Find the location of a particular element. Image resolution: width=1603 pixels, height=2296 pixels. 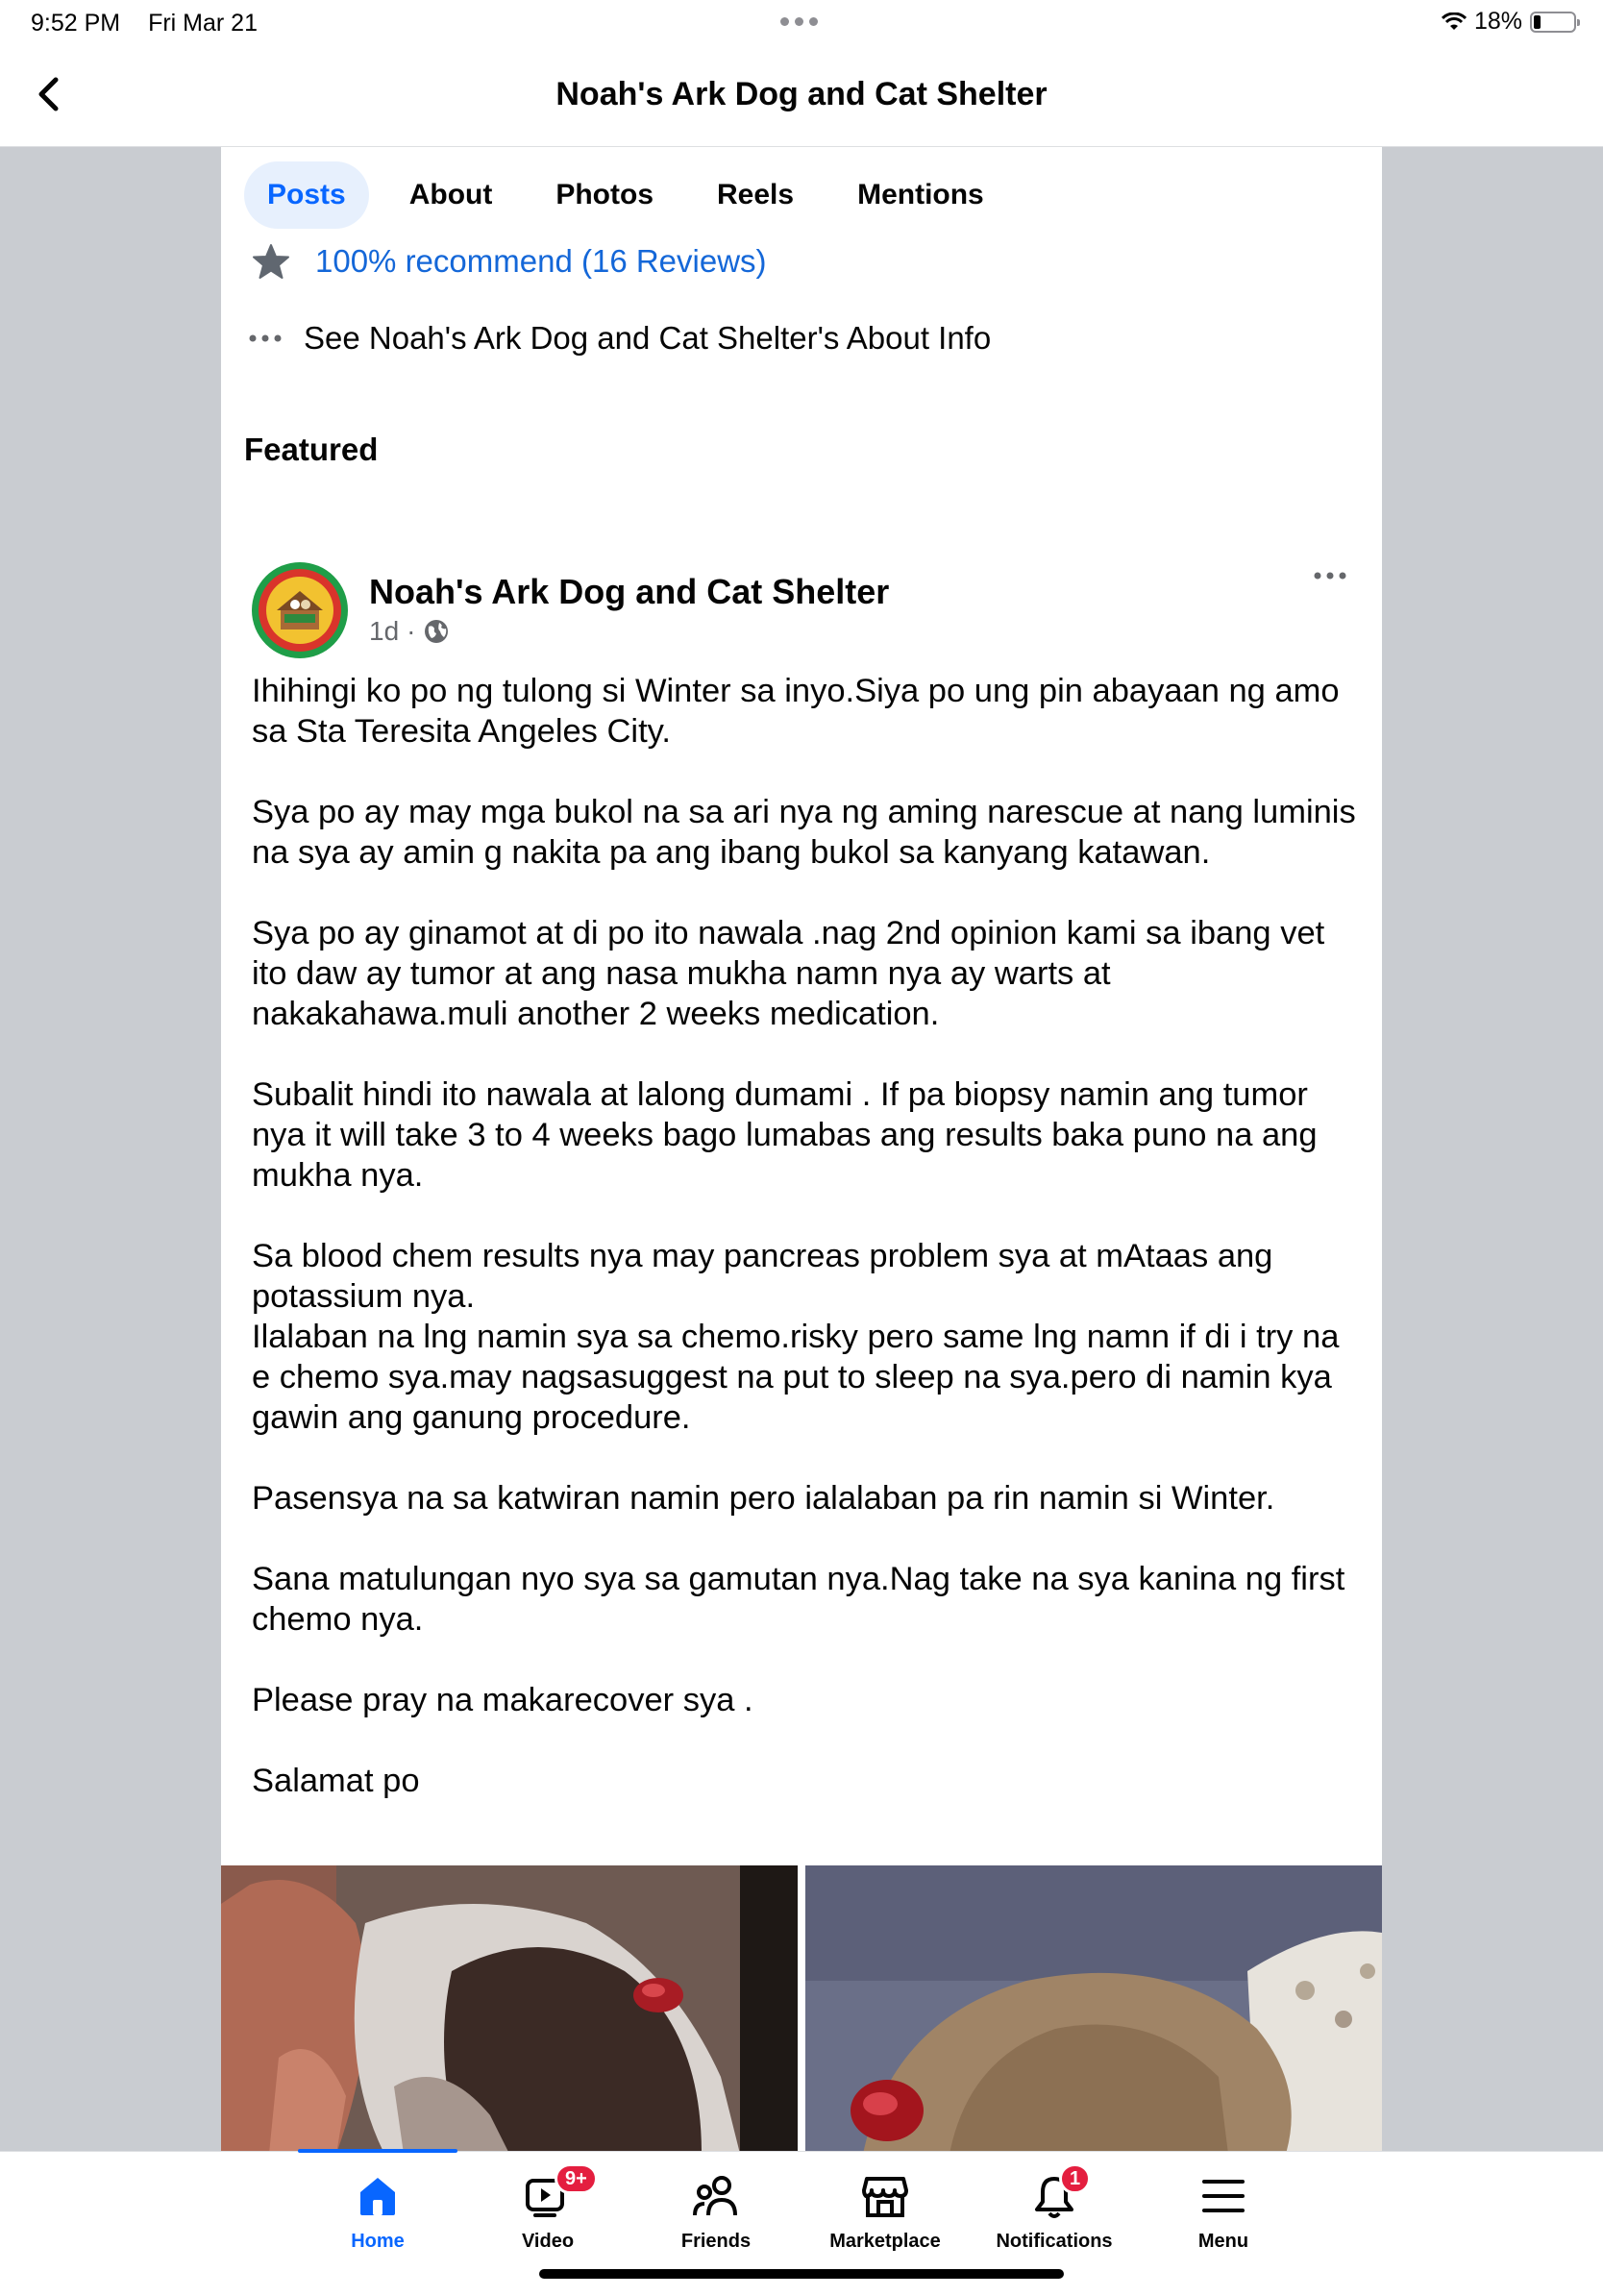

post-options-button is located at coordinates (1330, 576).